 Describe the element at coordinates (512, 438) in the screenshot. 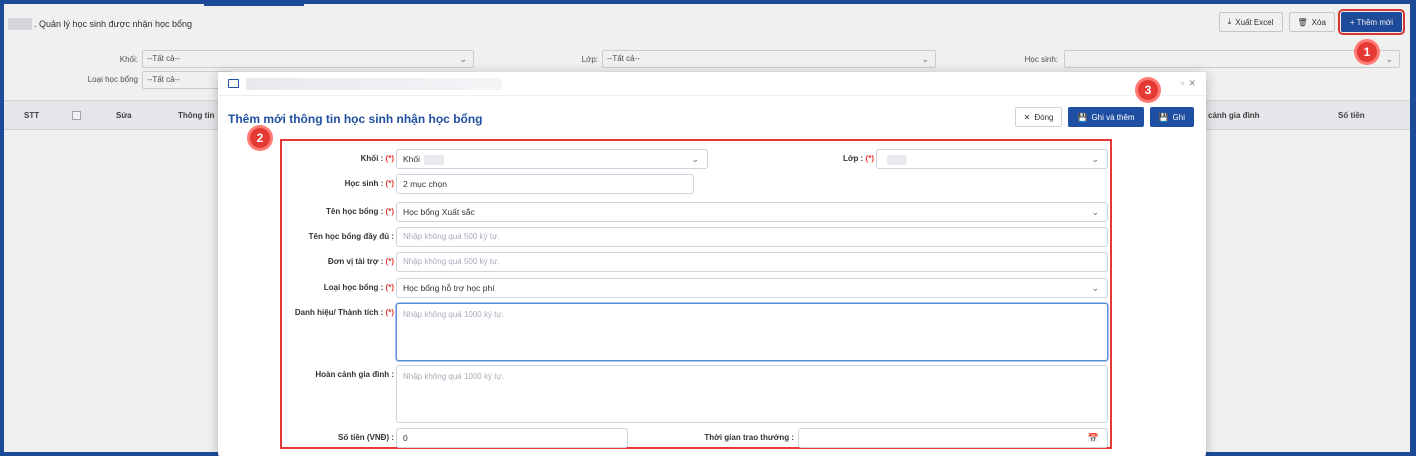

I see `sotien-input: 0` at that location.